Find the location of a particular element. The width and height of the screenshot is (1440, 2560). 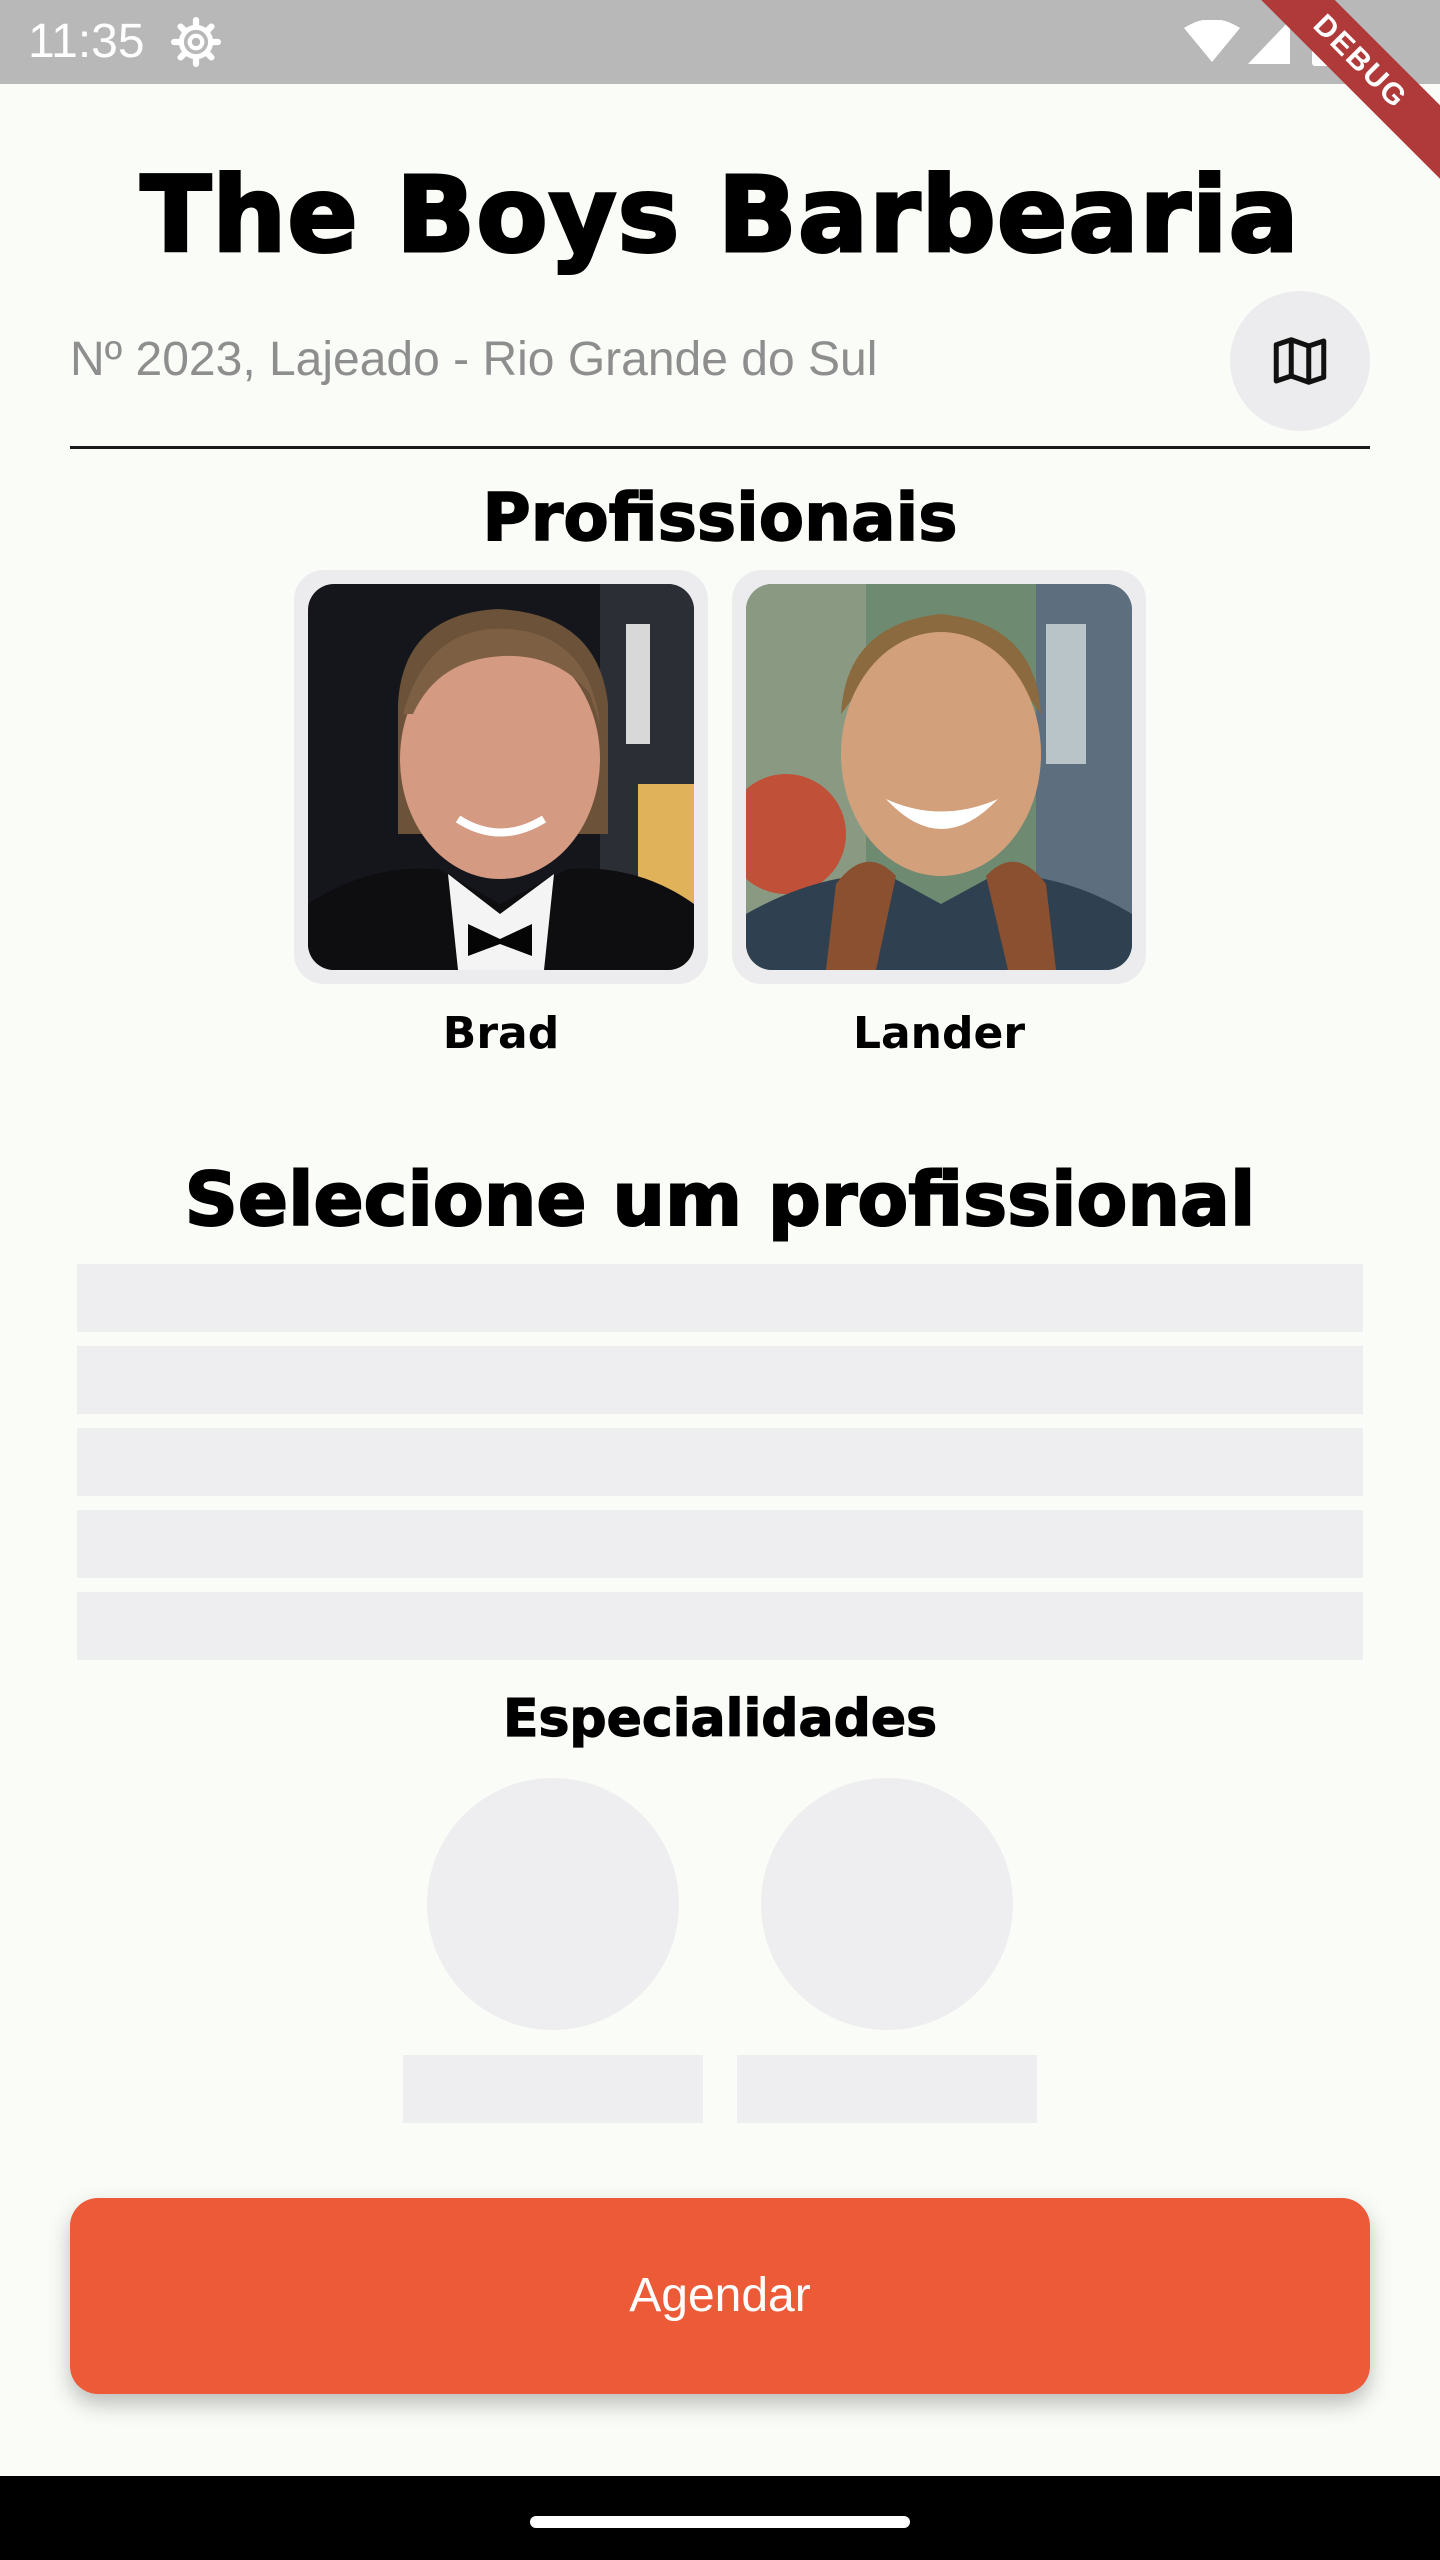

system-nav-bar is located at coordinates (720, 2518).